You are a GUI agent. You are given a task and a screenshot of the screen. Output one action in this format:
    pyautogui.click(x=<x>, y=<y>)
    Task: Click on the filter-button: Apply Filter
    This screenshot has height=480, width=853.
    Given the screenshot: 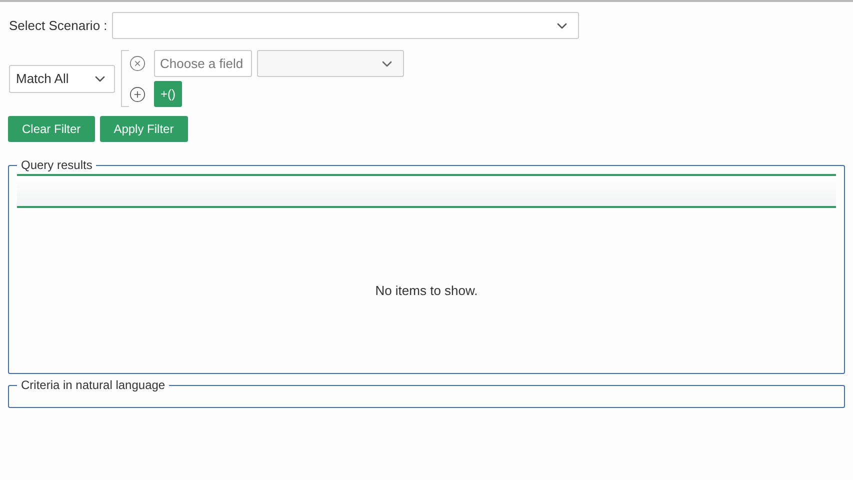 What is the action you would take?
    pyautogui.click(x=144, y=129)
    